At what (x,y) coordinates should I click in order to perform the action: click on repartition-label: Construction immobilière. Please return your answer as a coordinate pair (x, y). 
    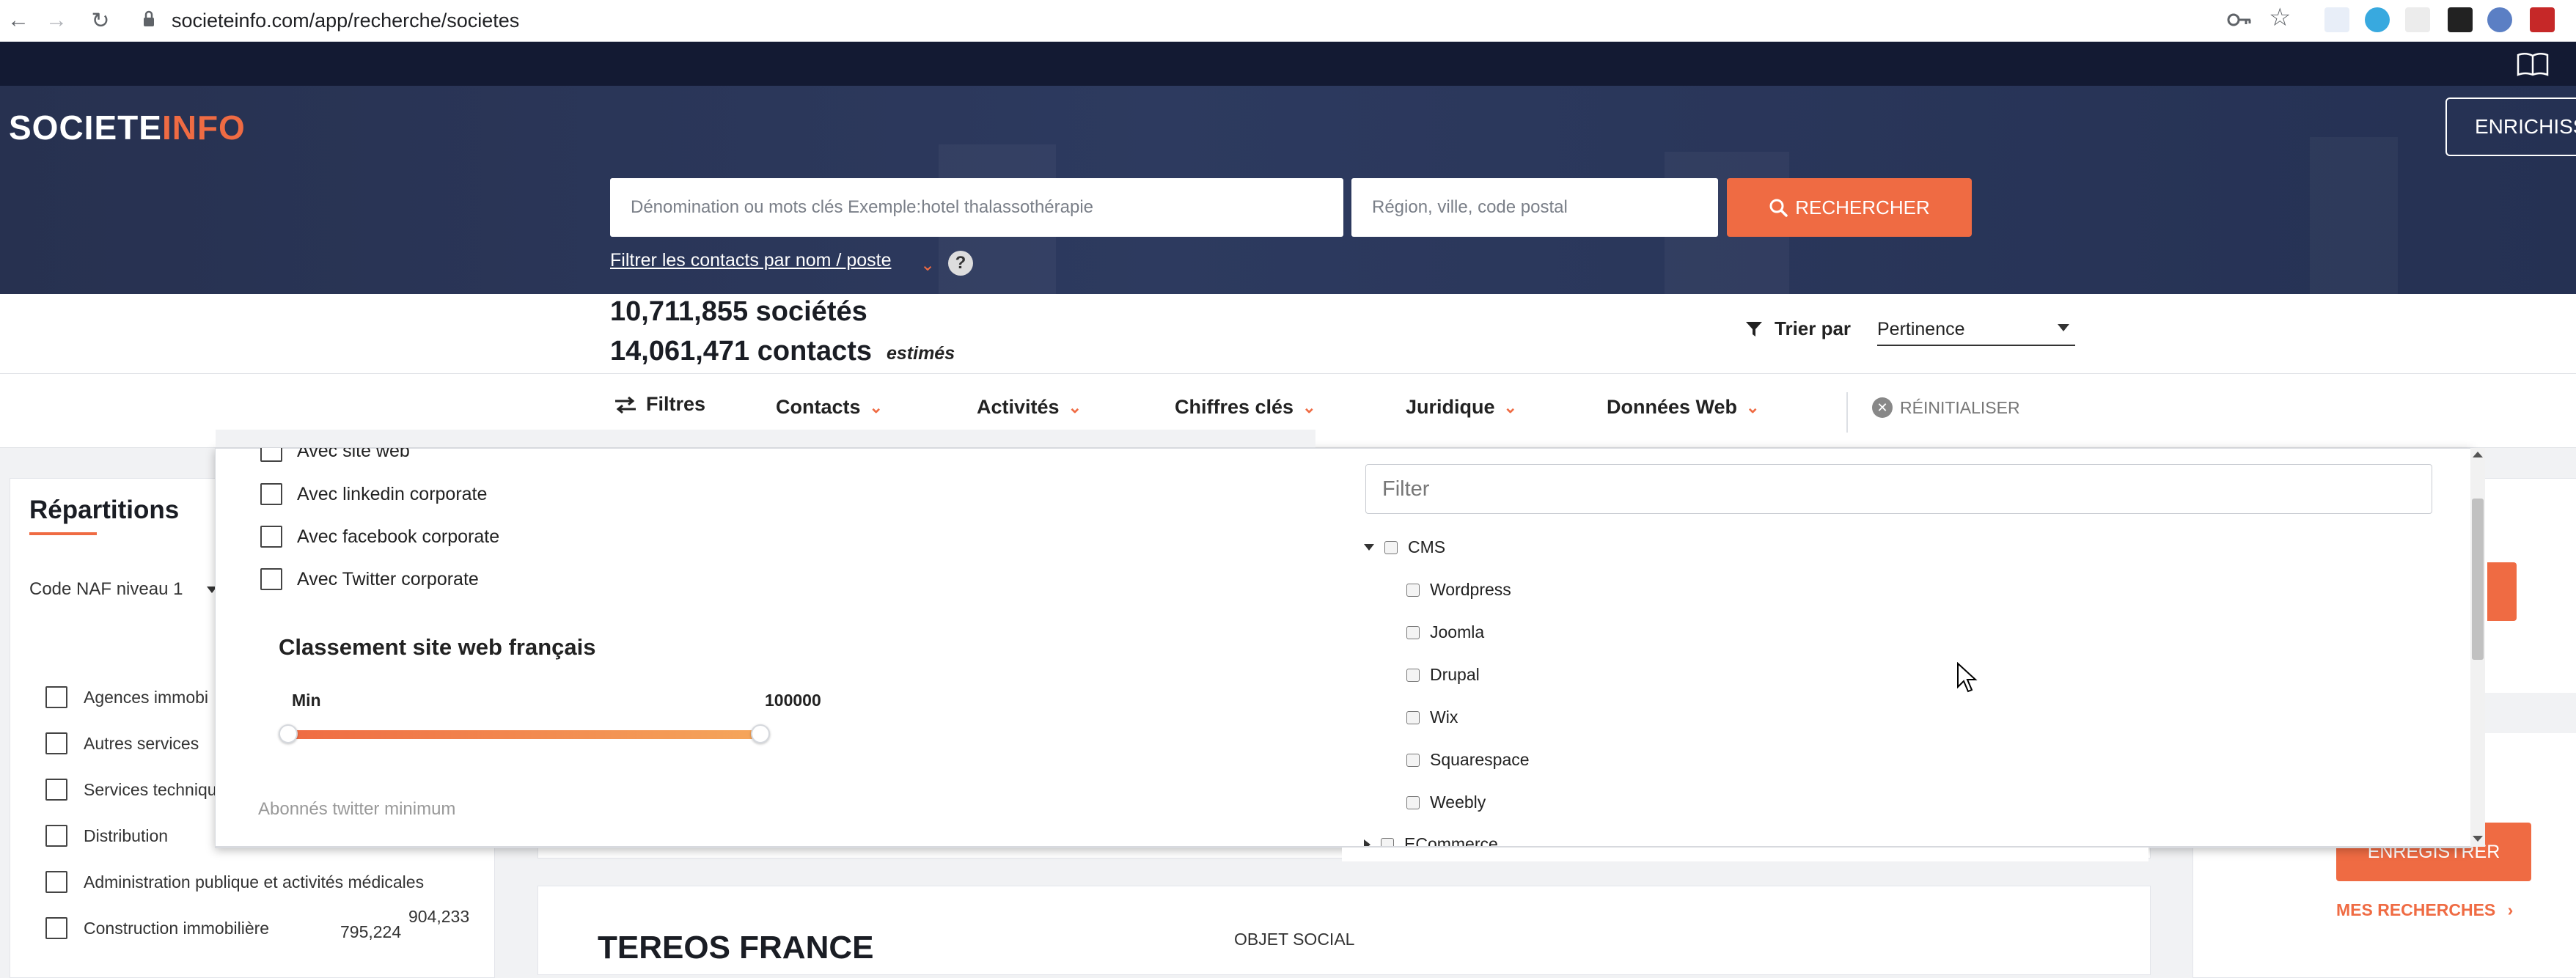
    Looking at the image, I should click on (177, 928).